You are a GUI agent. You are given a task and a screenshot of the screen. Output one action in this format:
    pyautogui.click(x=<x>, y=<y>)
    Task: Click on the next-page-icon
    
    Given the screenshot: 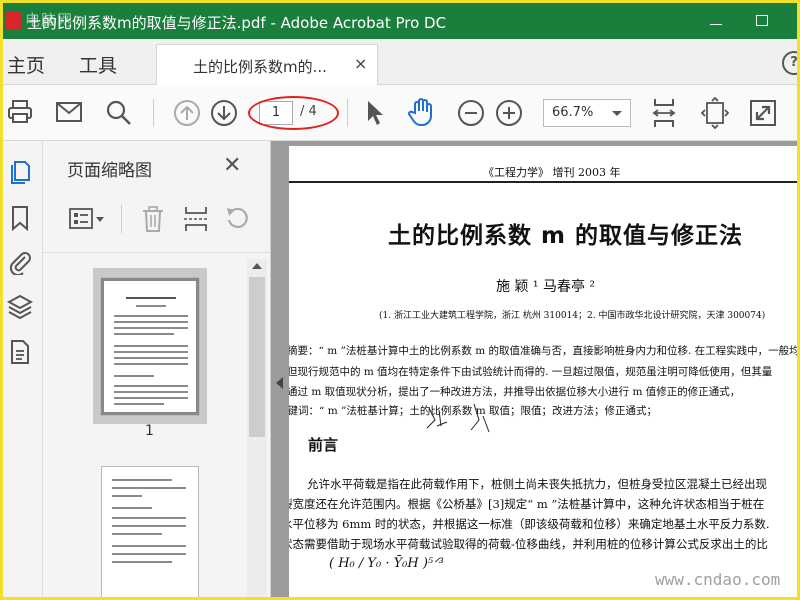 What is the action you would take?
    pyautogui.click(x=224, y=113)
    